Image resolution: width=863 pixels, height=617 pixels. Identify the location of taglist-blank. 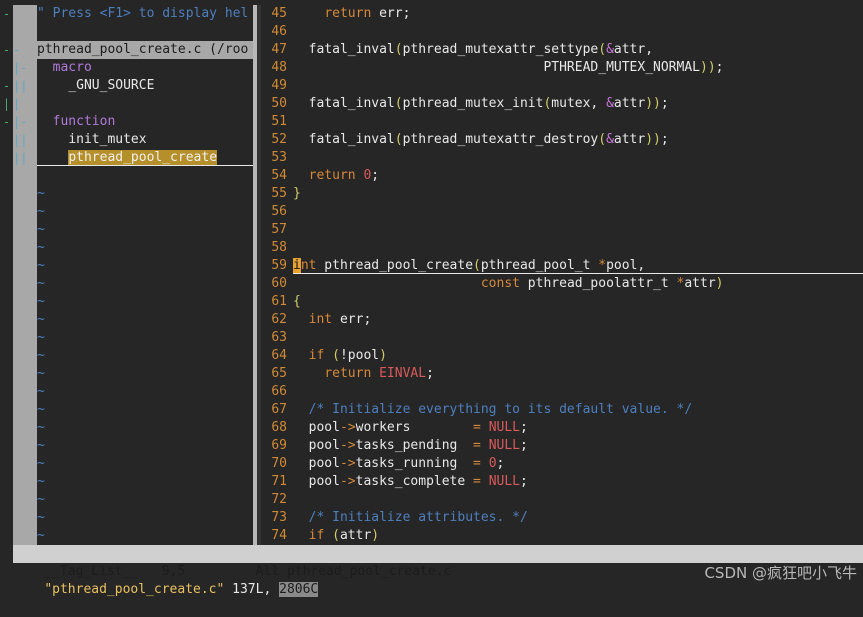
(145, 176).